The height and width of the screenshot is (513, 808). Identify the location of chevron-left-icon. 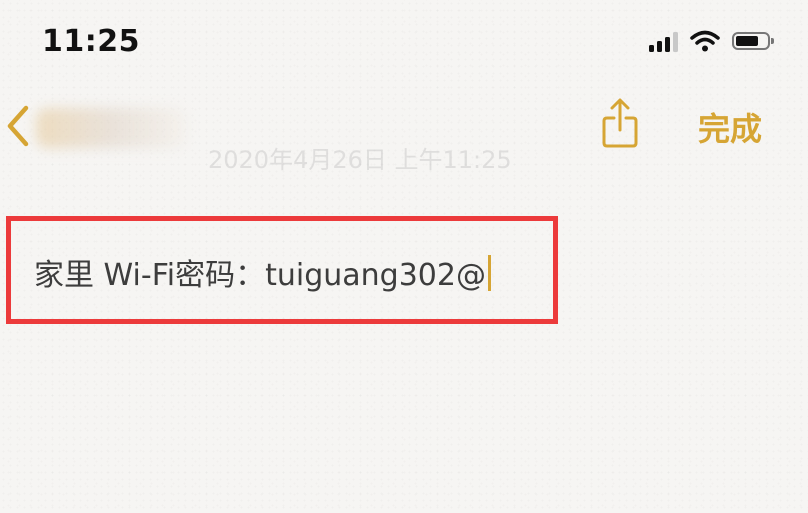
(18, 126).